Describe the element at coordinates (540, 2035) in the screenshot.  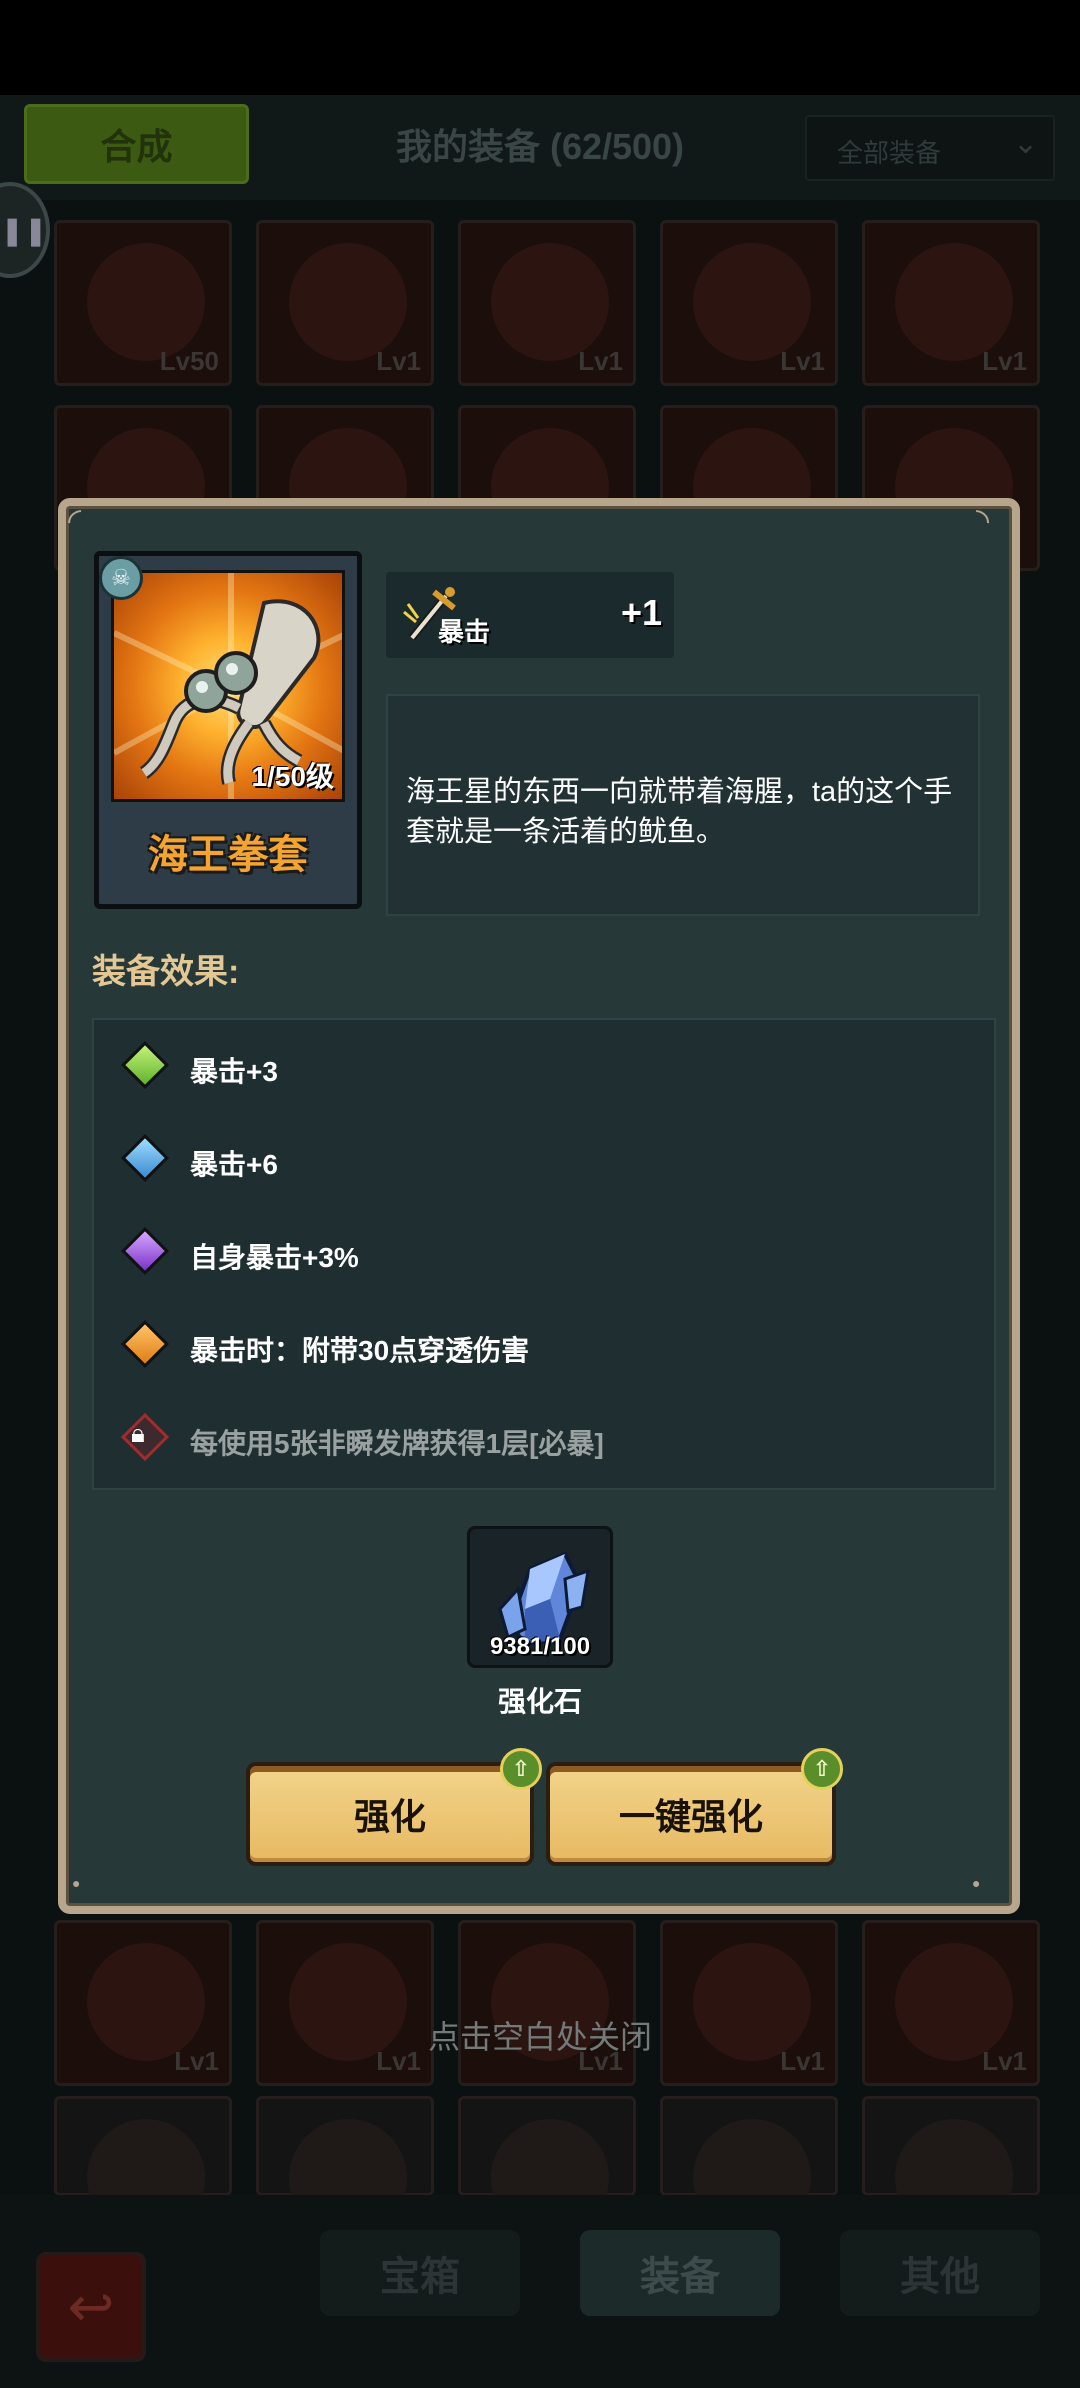
I see `close-hint: 点击空白处关闭` at that location.